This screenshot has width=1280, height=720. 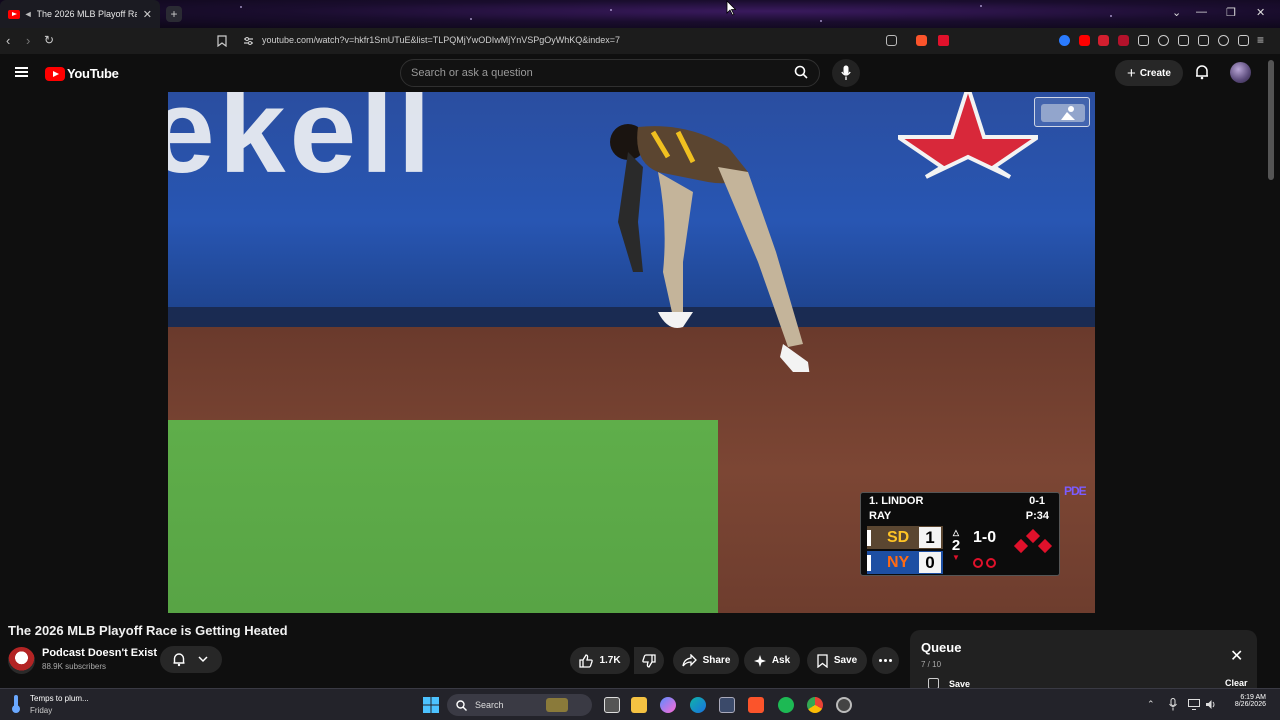 I want to click on forward-icon: ›, so click(x=28, y=40).